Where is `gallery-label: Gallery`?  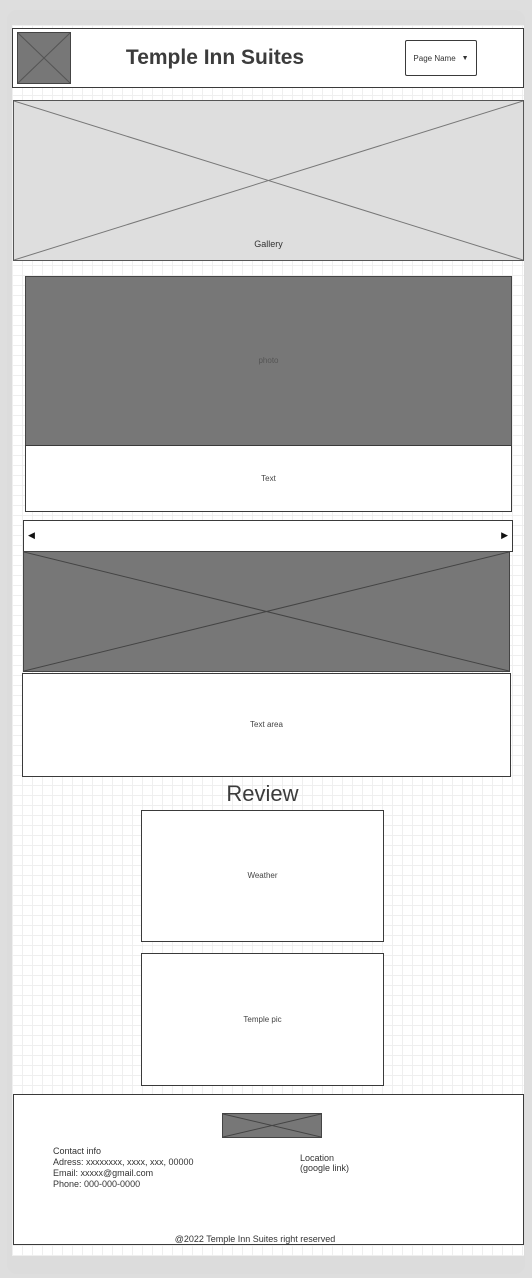
gallery-label: Gallery is located at coordinates (268, 244).